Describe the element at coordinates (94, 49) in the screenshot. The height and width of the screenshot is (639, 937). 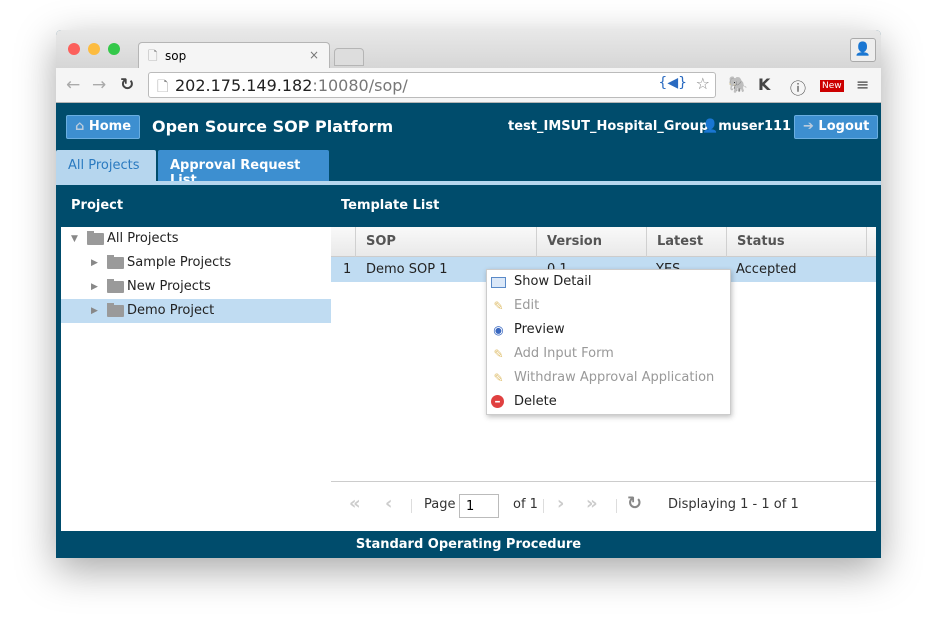
I see `minimize-window-button` at that location.